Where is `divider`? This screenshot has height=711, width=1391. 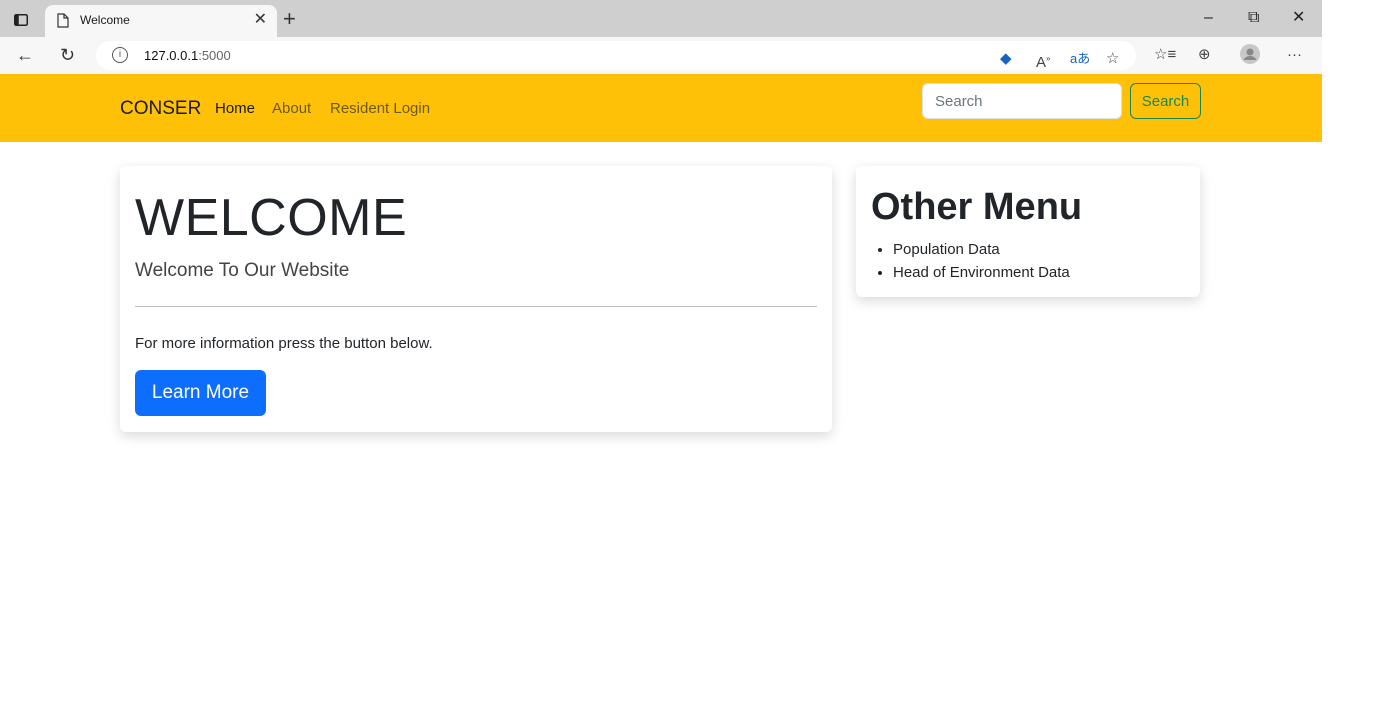 divider is located at coordinates (476, 306).